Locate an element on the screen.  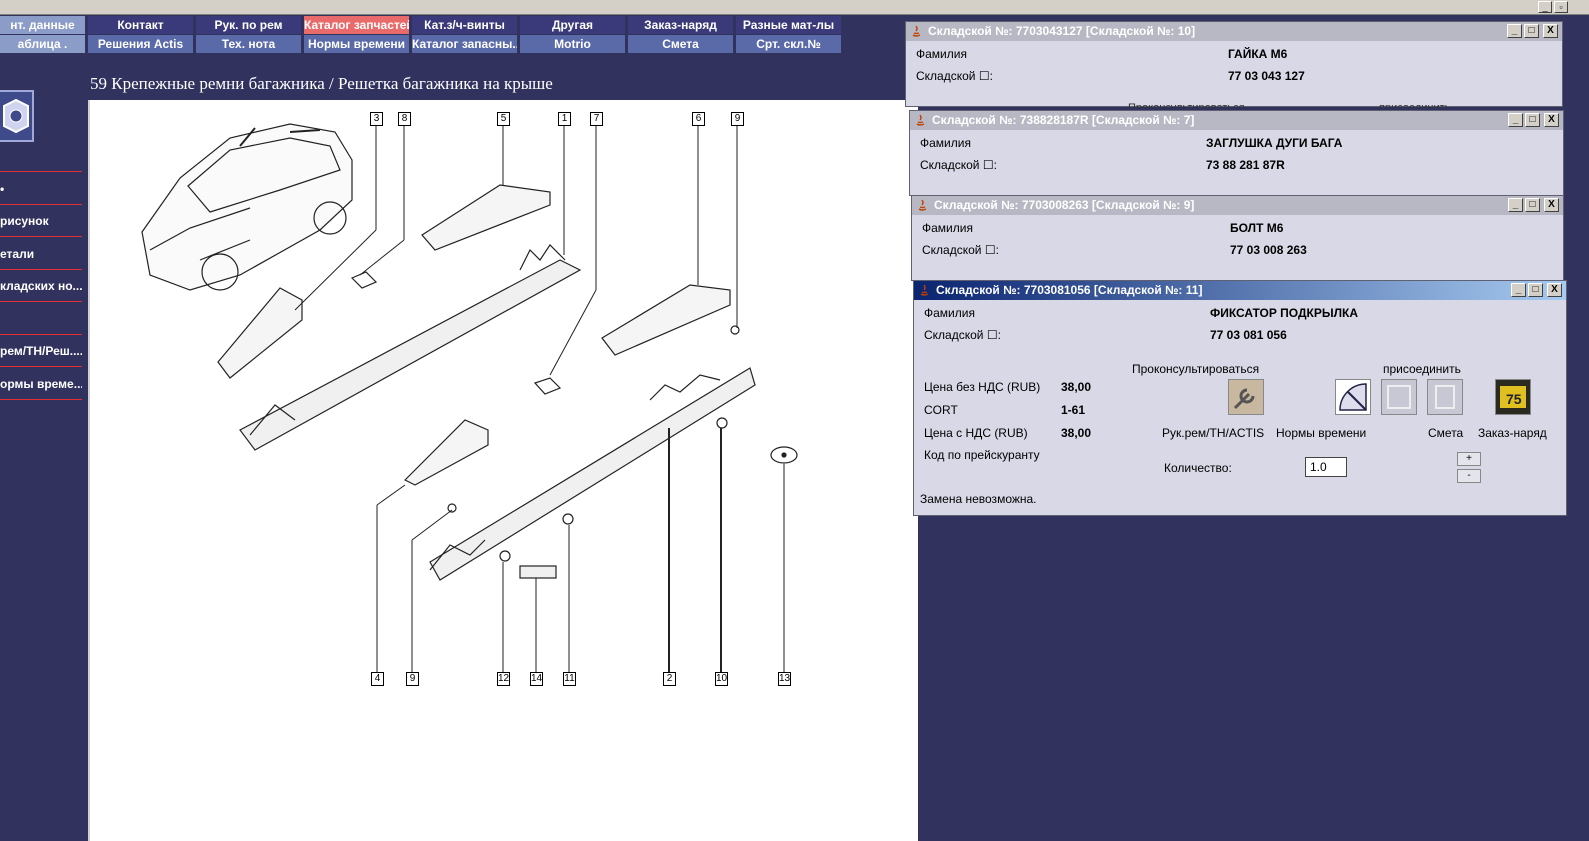
price-code-label: Код по прейскуранту is located at coordinates (982, 455).